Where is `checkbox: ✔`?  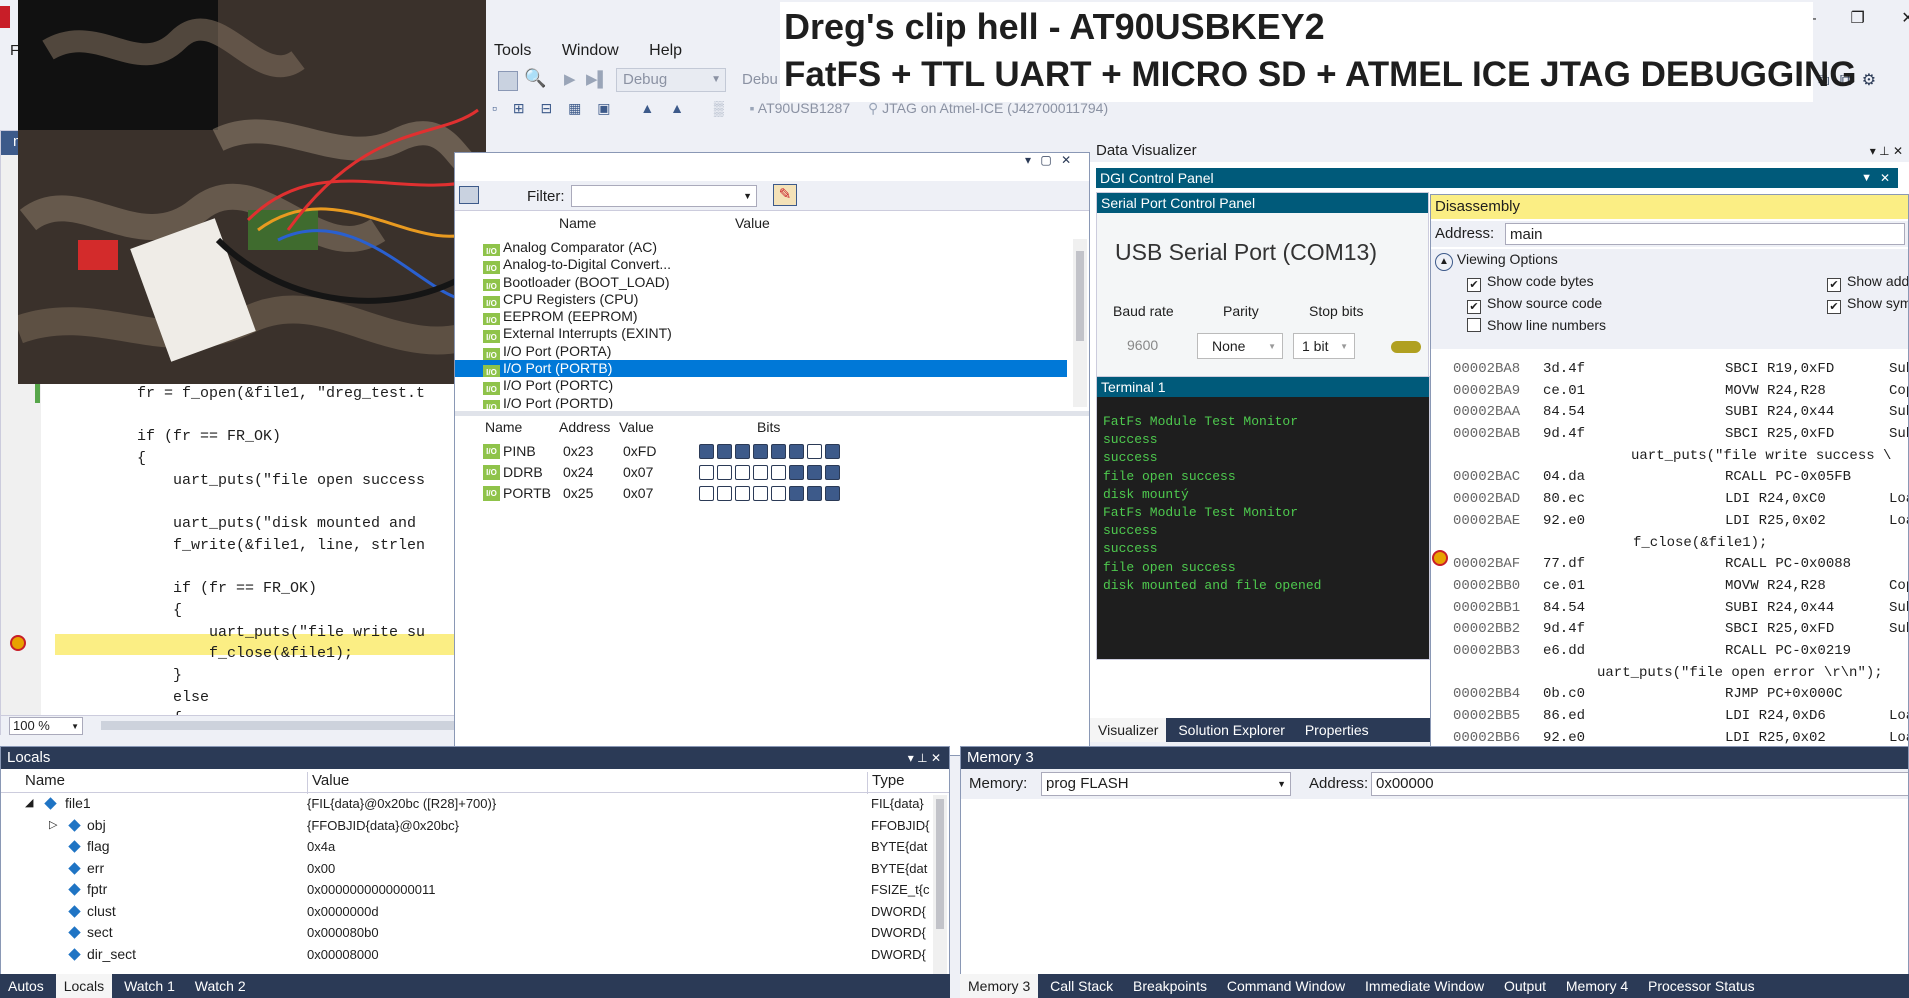
checkbox: ✔ is located at coordinates (1834, 285).